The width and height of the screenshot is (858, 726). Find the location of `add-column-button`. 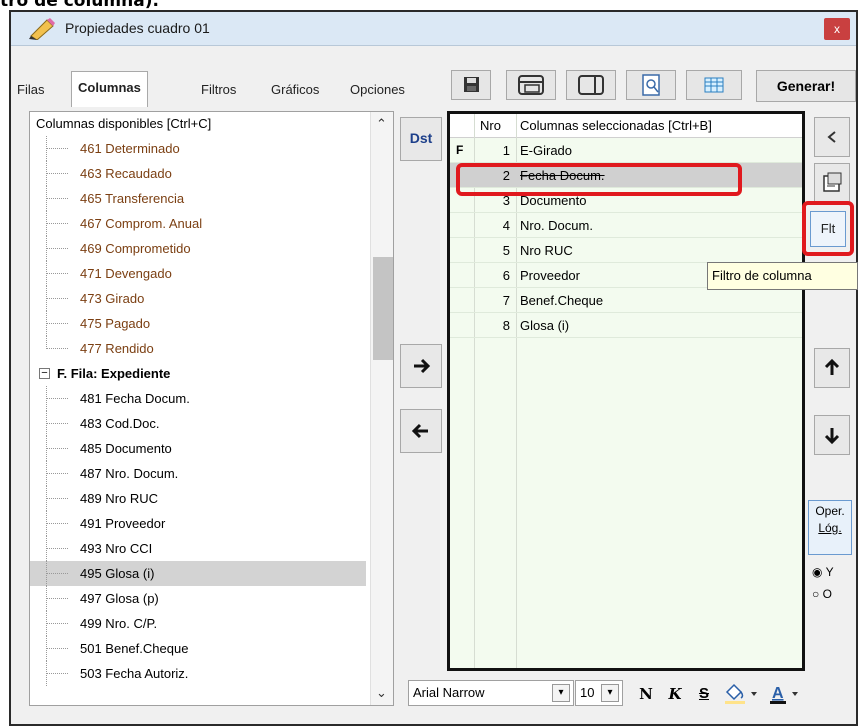

add-column-button is located at coordinates (421, 366).